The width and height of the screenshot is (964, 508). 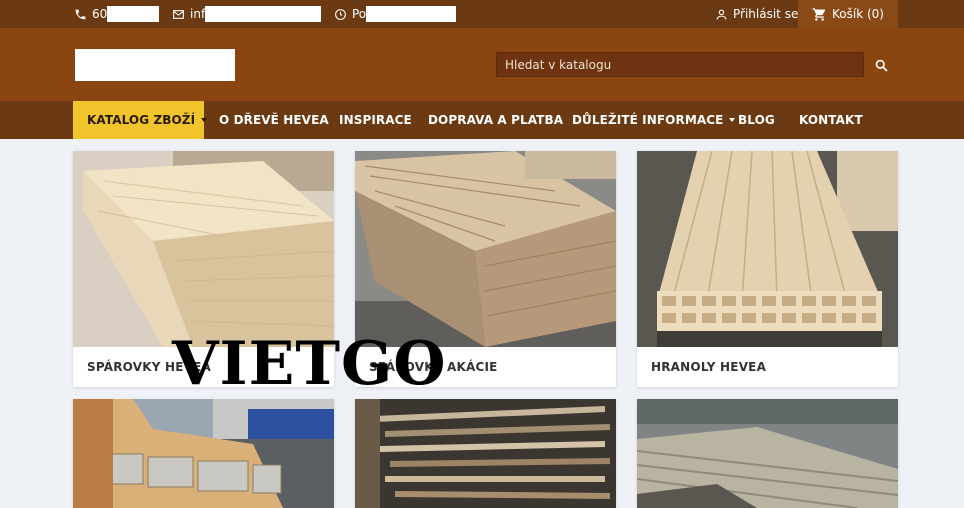 I want to click on phone-contact: 60, so click(x=117, y=14).